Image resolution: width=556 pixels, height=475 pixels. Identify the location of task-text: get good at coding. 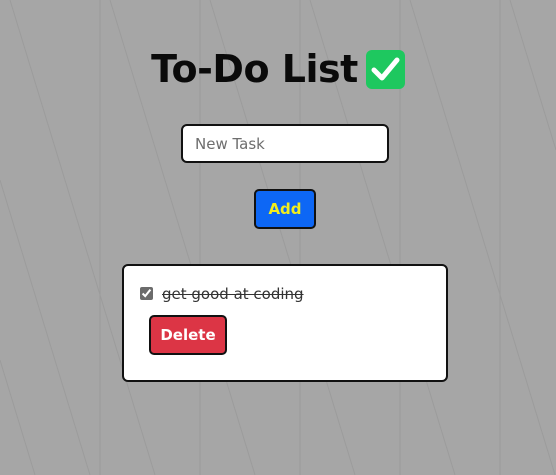
(233, 294).